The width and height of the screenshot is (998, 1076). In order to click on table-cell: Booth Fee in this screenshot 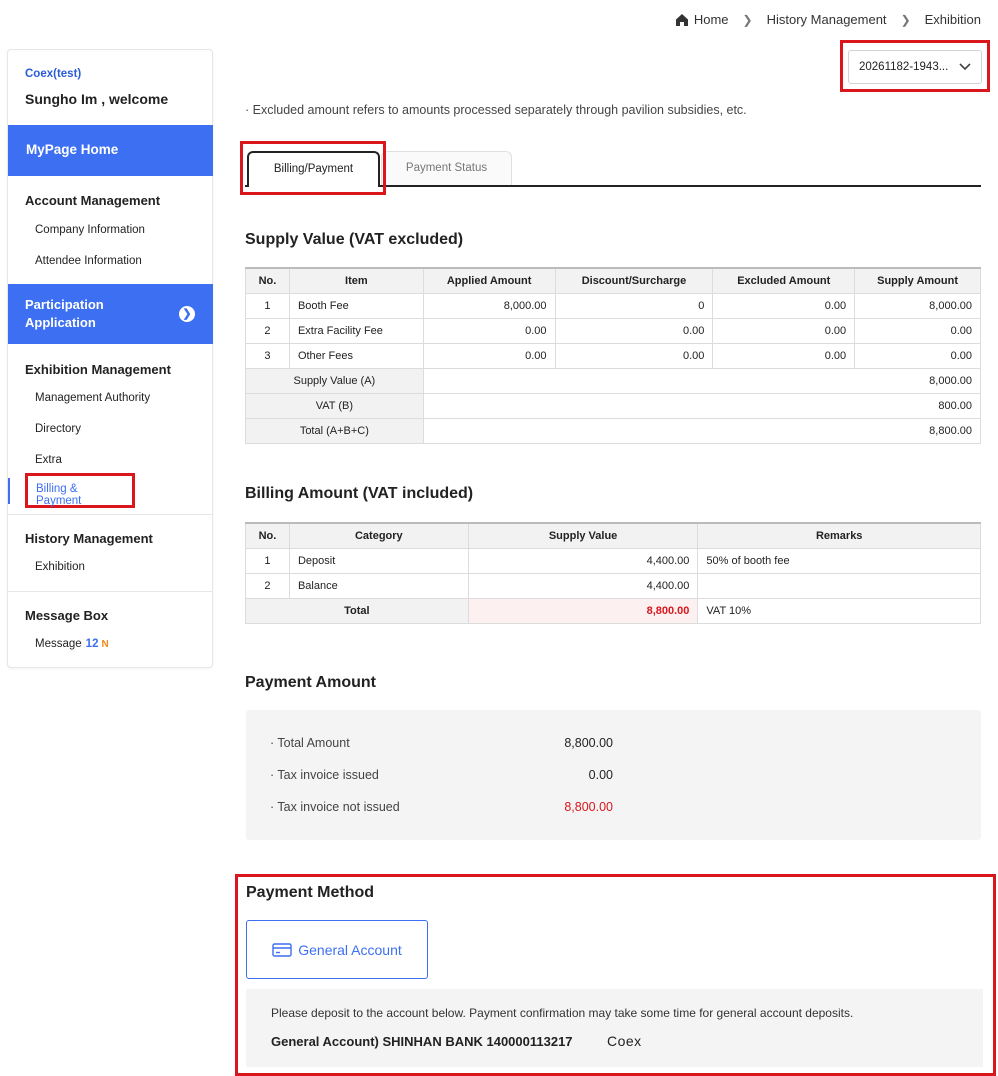, I will do `click(356, 305)`.